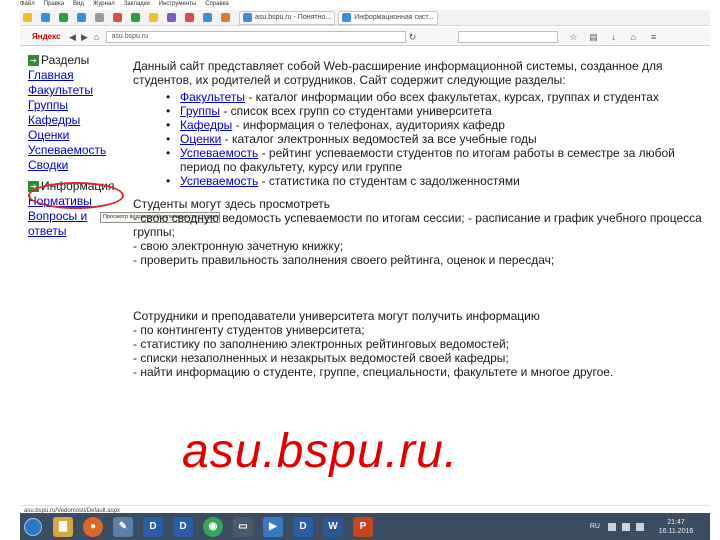  I want to click on firefox-icon: ●, so click(93, 526).